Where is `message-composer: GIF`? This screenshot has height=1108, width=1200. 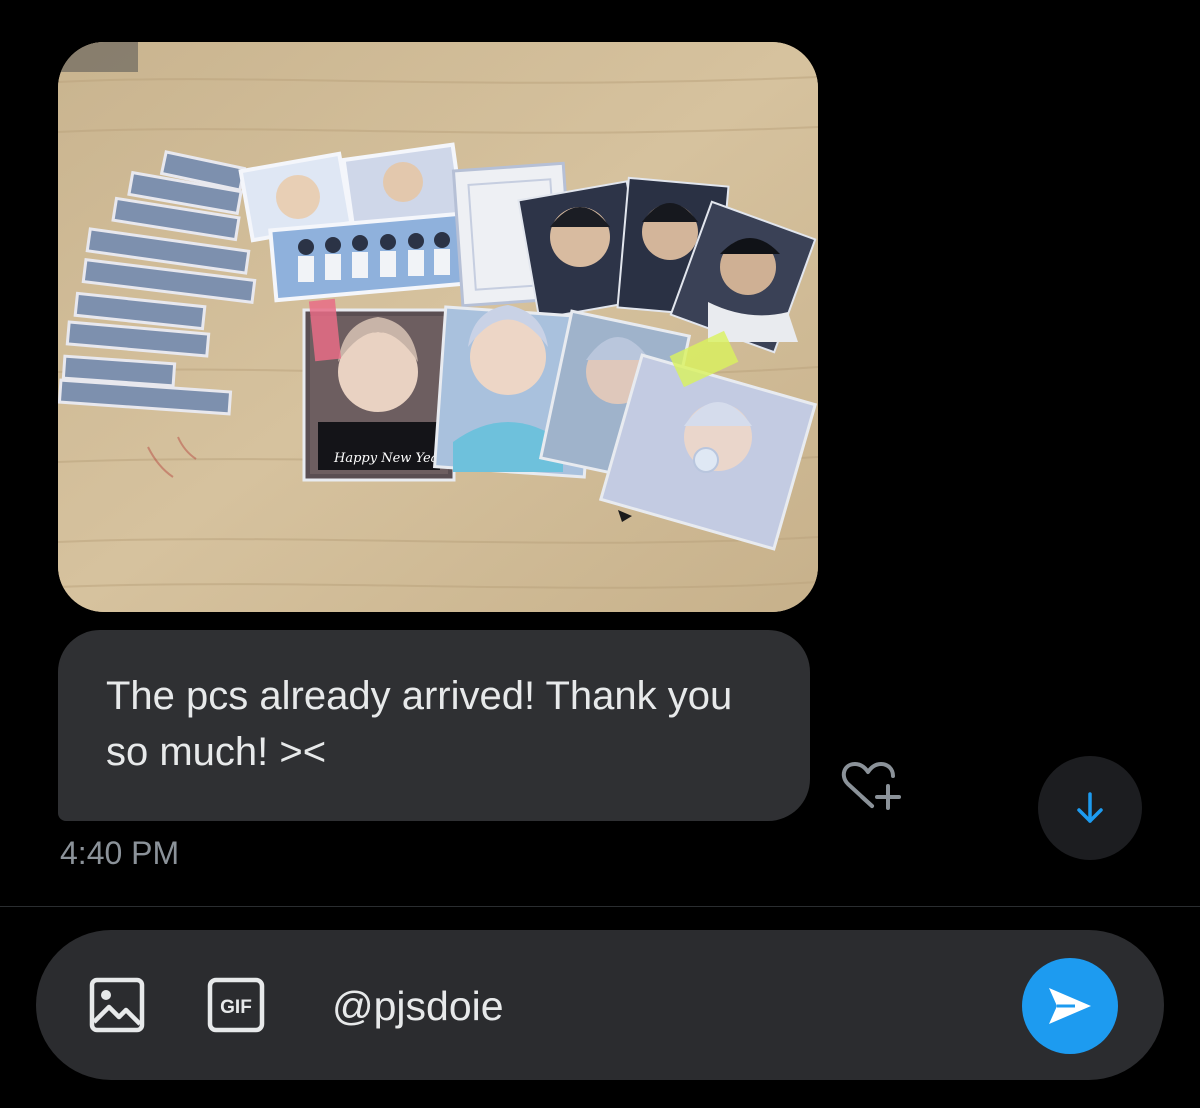 message-composer: GIF is located at coordinates (600, 1005).